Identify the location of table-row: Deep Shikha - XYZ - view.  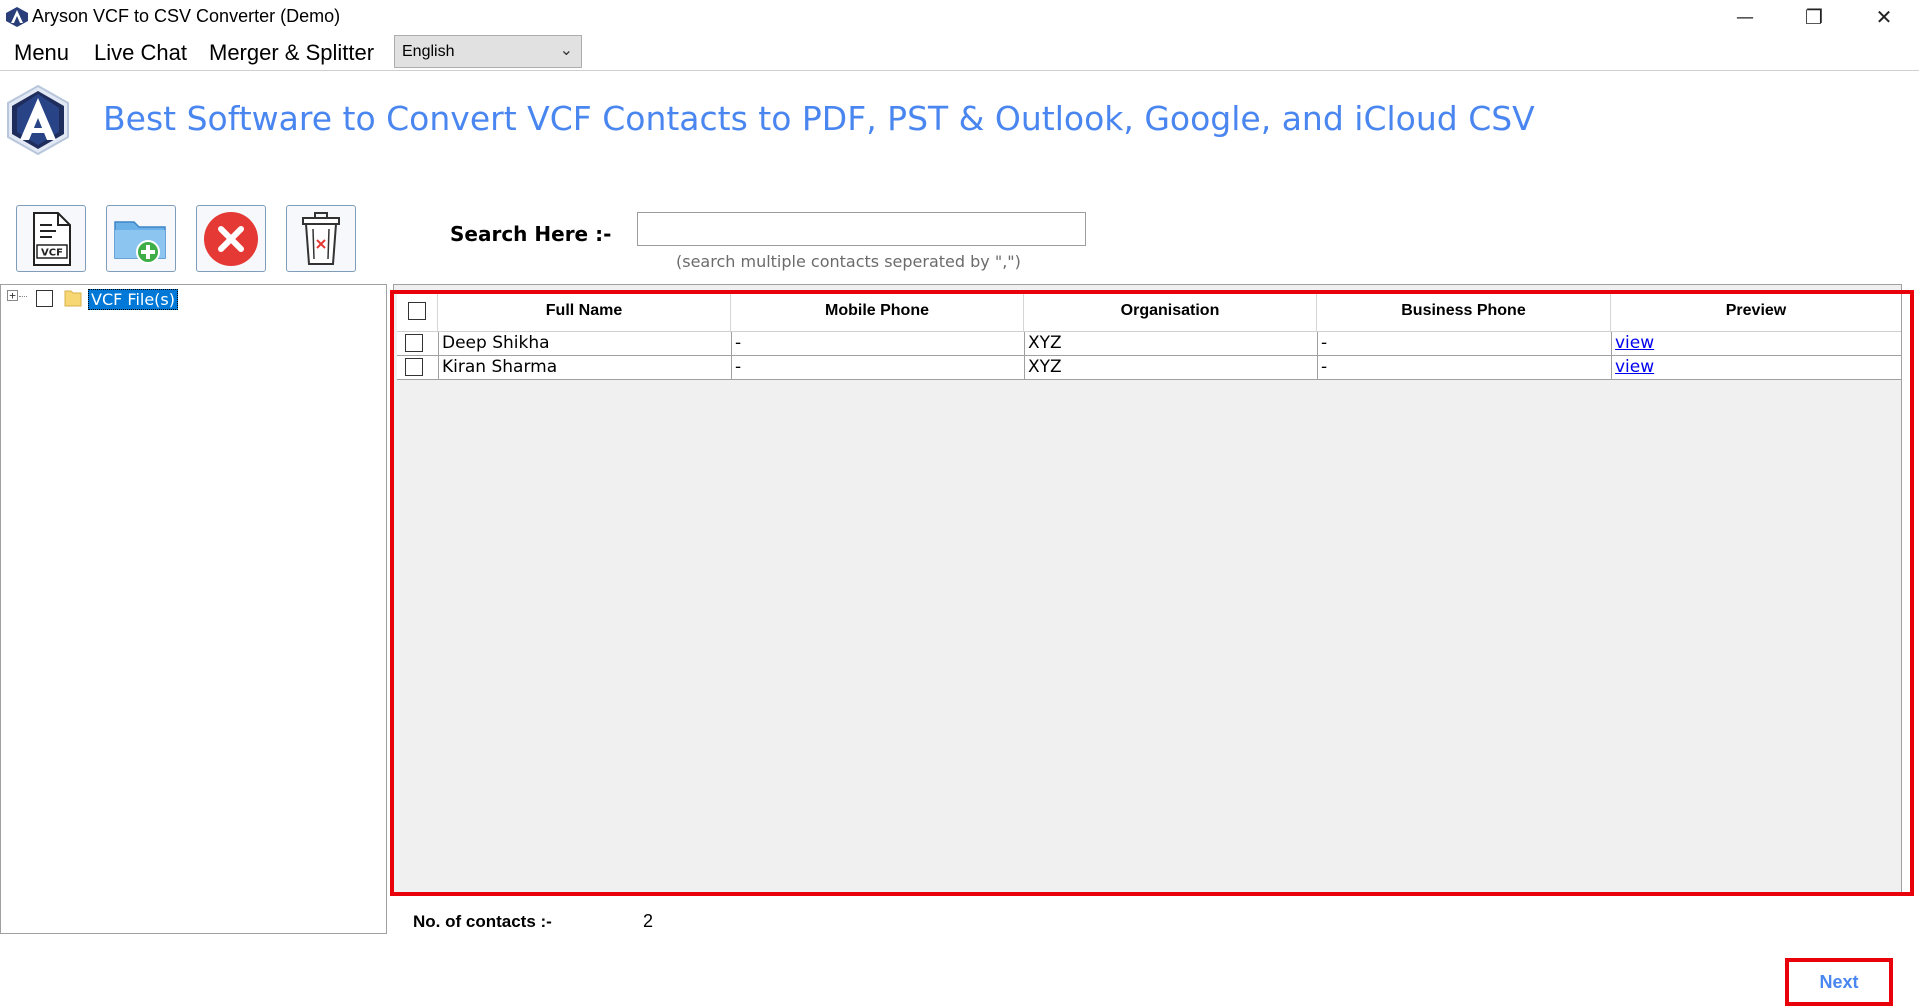
(1149, 344).